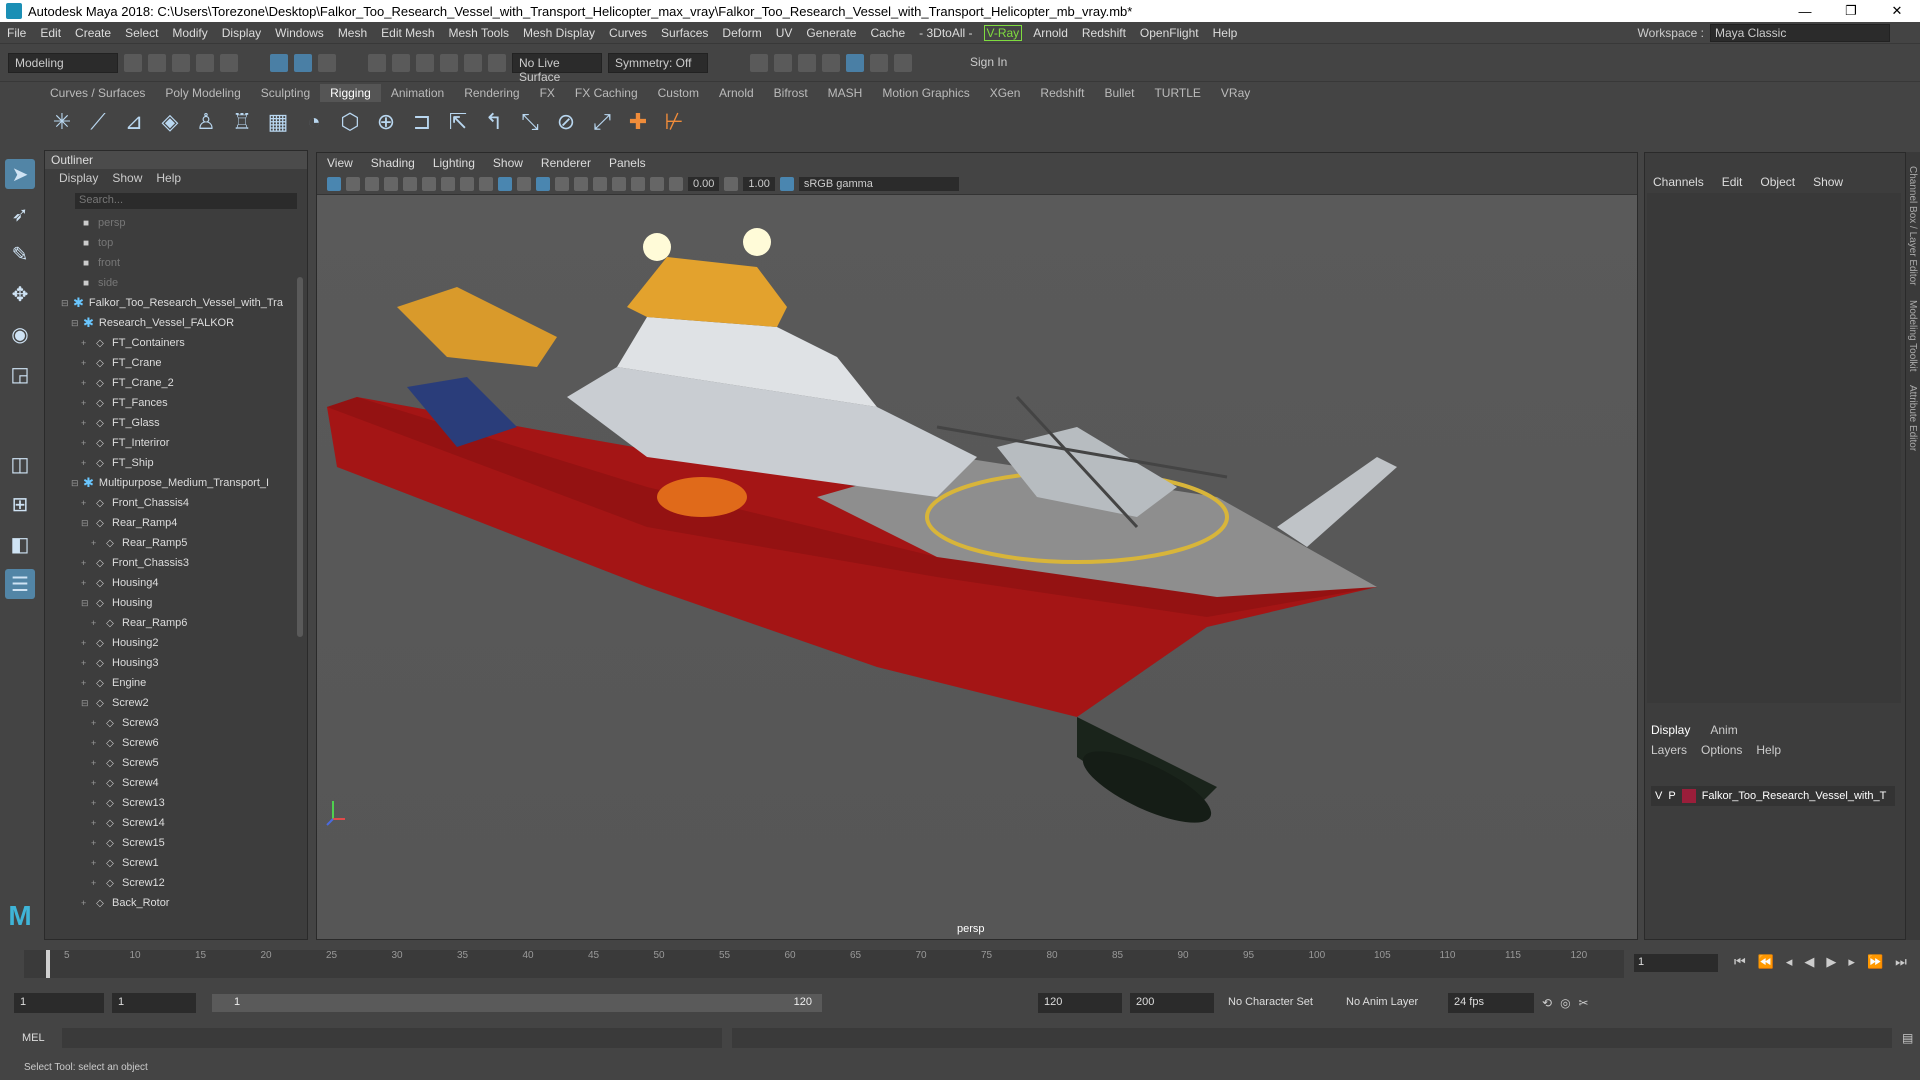  Describe the element at coordinates (340, 163) in the screenshot. I see `viewport-menu-view: View` at that location.